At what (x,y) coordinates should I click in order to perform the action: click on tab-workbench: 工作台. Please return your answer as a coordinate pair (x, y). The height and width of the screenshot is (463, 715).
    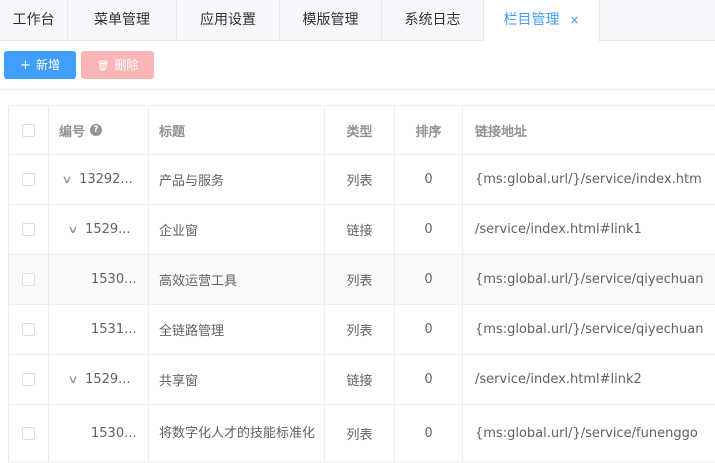
    Looking at the image, I should click on (34, 20).